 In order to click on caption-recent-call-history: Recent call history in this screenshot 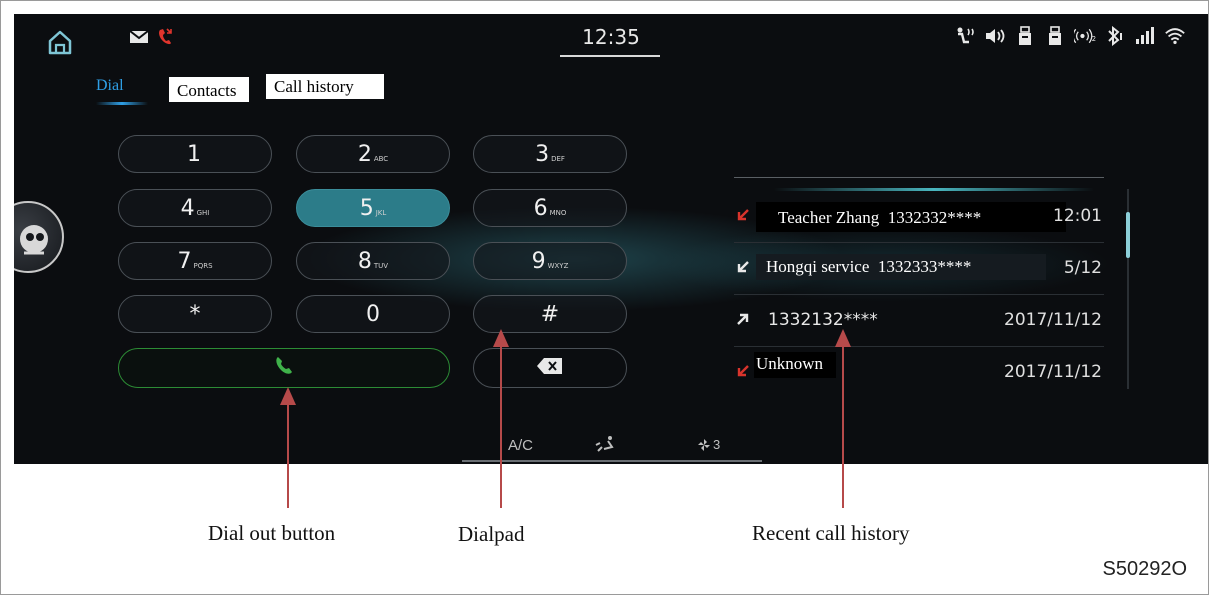, I will do `click(831, 533)`.